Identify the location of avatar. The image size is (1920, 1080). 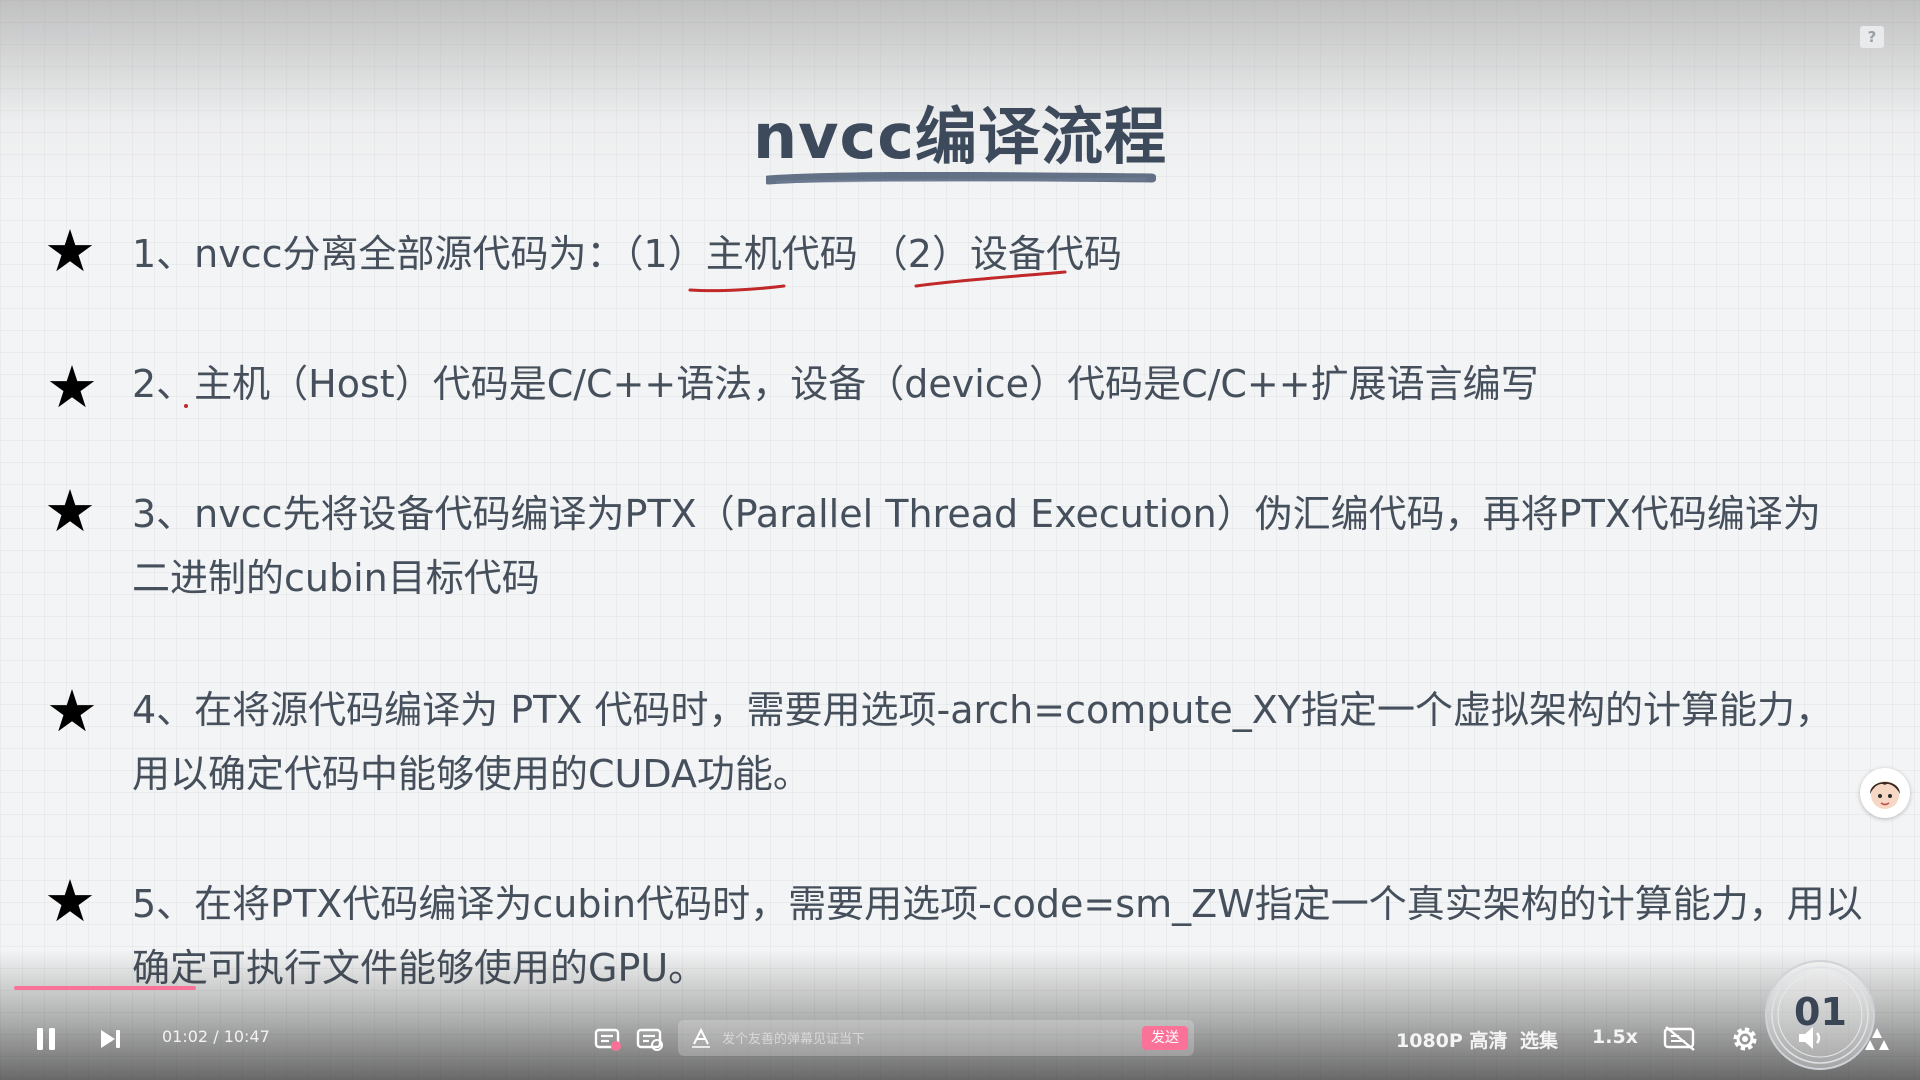
(1885, 793).